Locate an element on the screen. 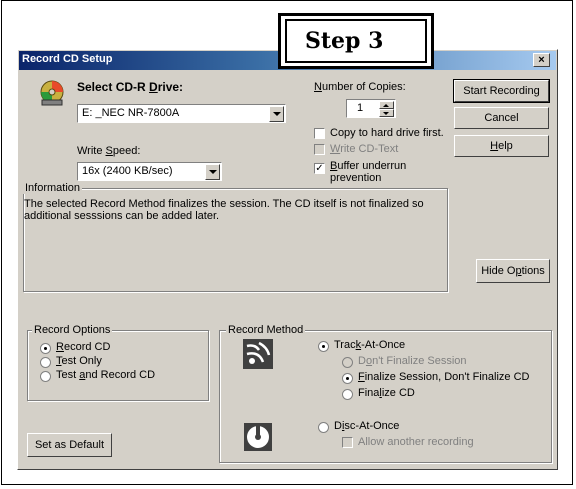 The width and height of the screenshot is (576, 489). disc-at-once-label: Disc-At-Once is located at coordinates (367, 426).